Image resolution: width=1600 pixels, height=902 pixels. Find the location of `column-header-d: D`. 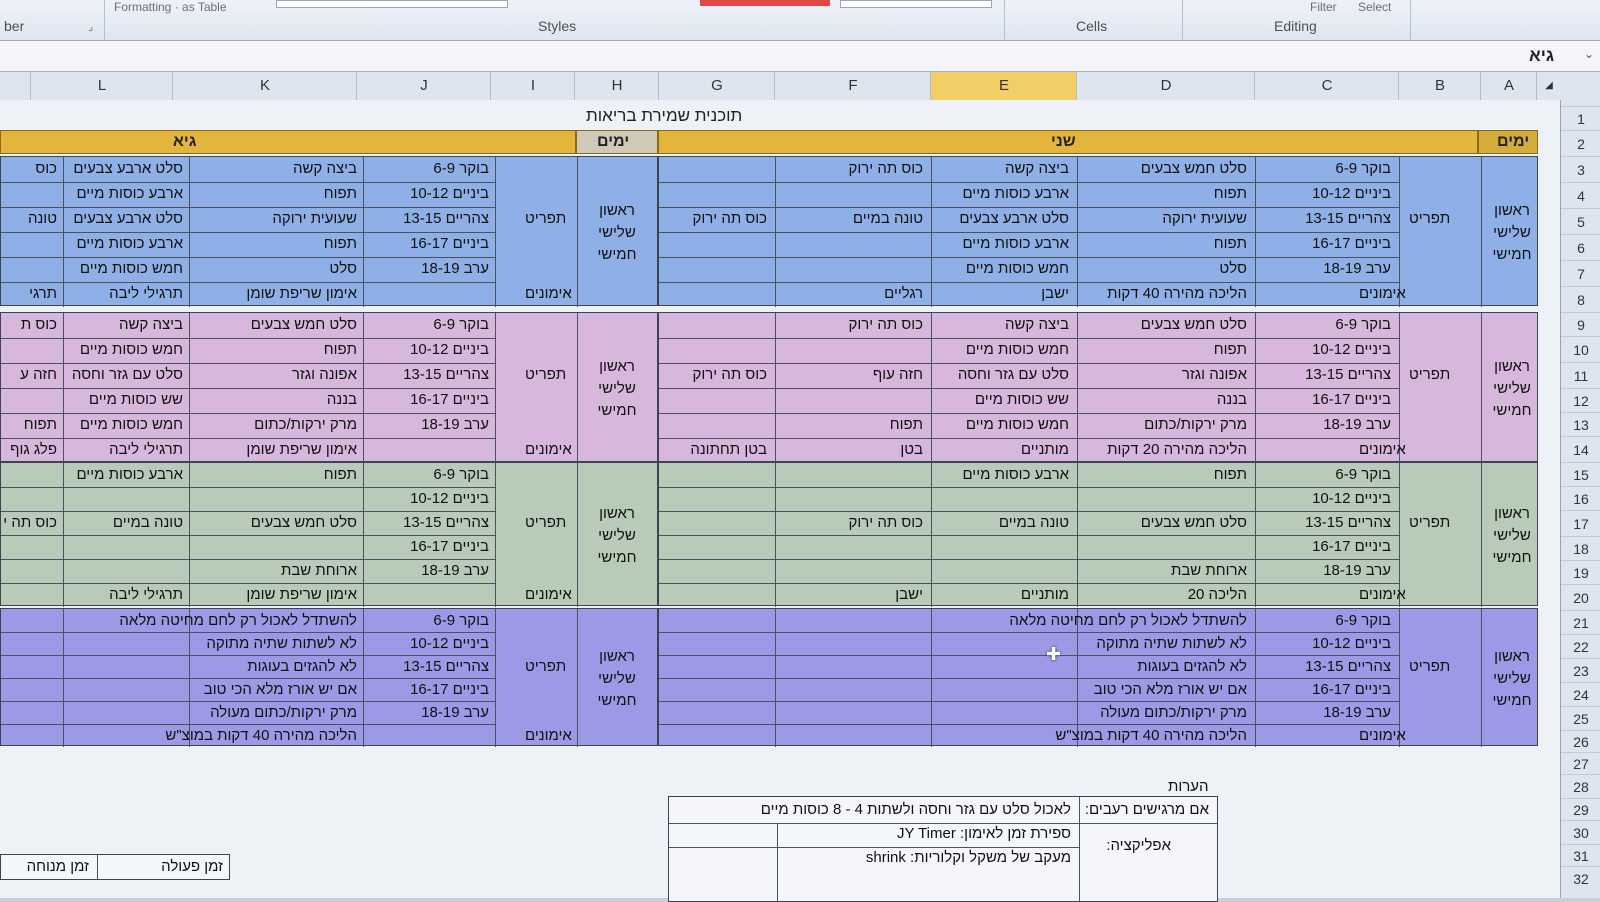

column-header-d: D is located at coordinates (1165, 86).